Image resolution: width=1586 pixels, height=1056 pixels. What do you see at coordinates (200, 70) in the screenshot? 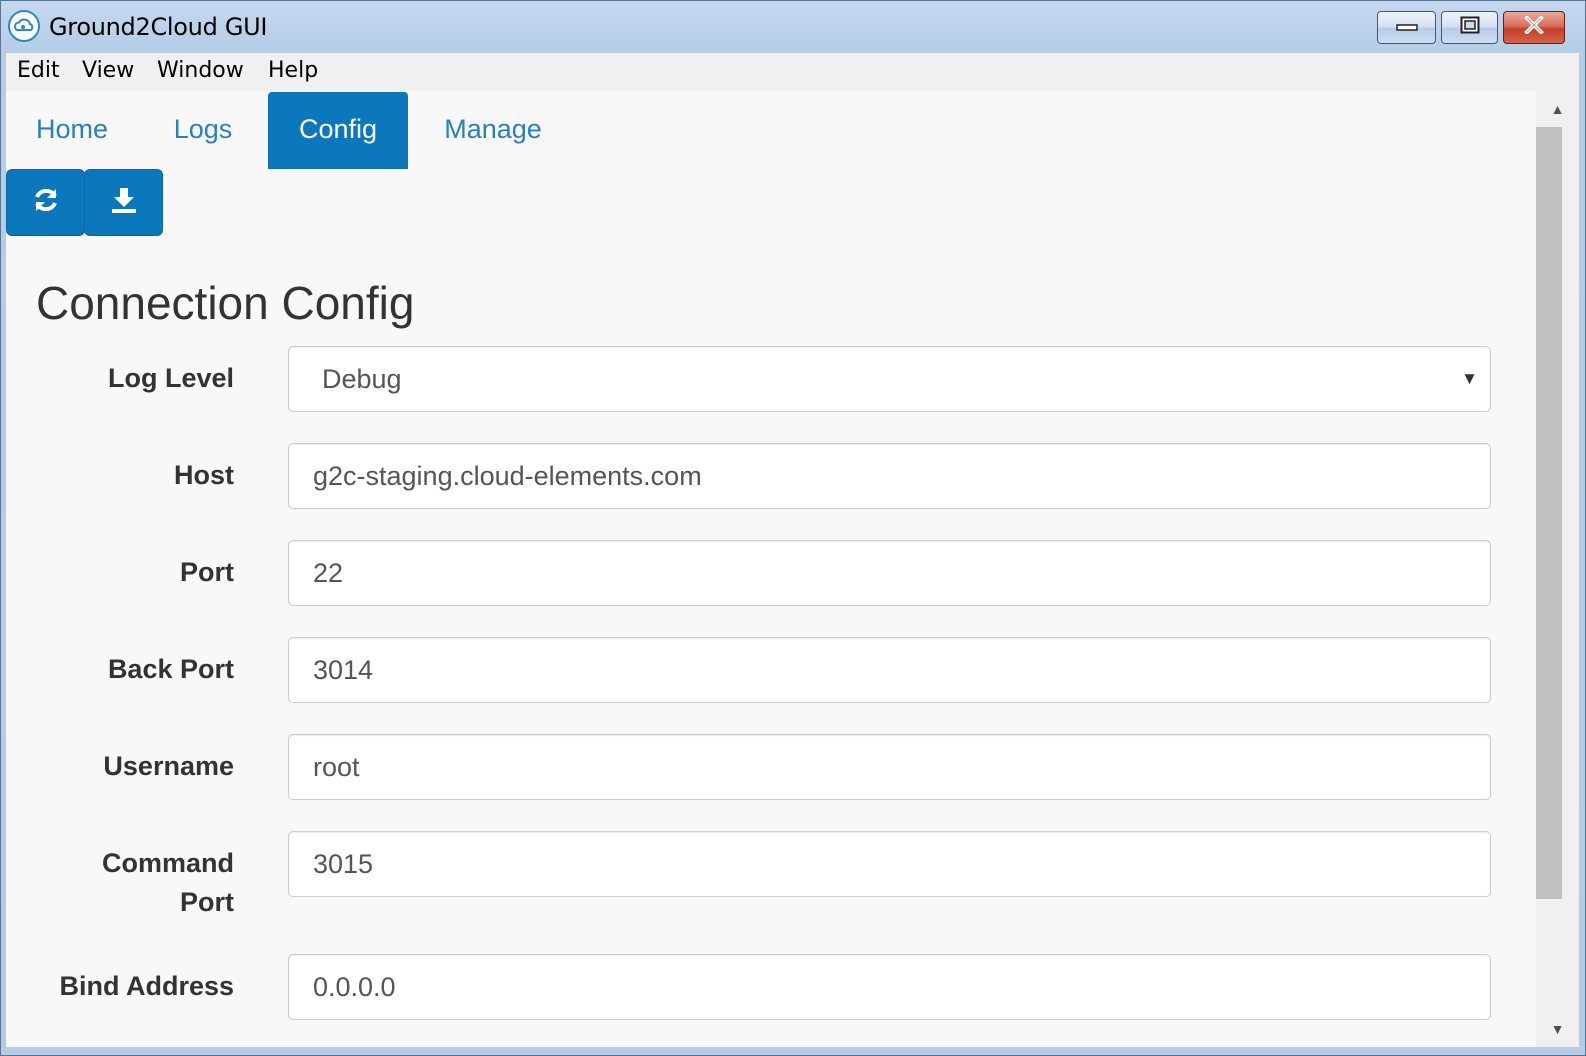
I see `menu-window: Window` at bounding box center [200, 70].